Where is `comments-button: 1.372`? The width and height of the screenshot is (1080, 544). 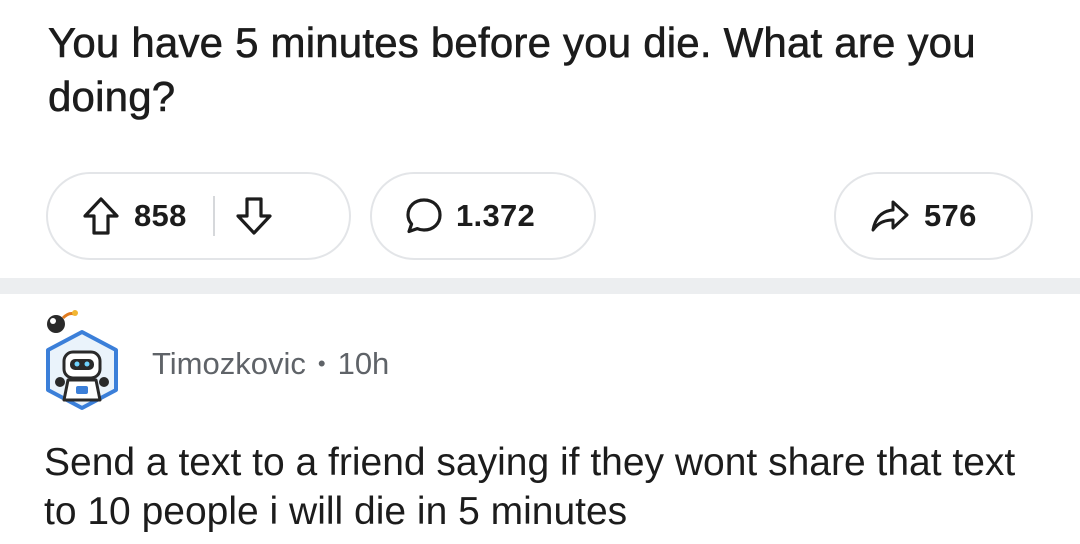 comments-button: 1.372 is located at coordinates (483, 216).